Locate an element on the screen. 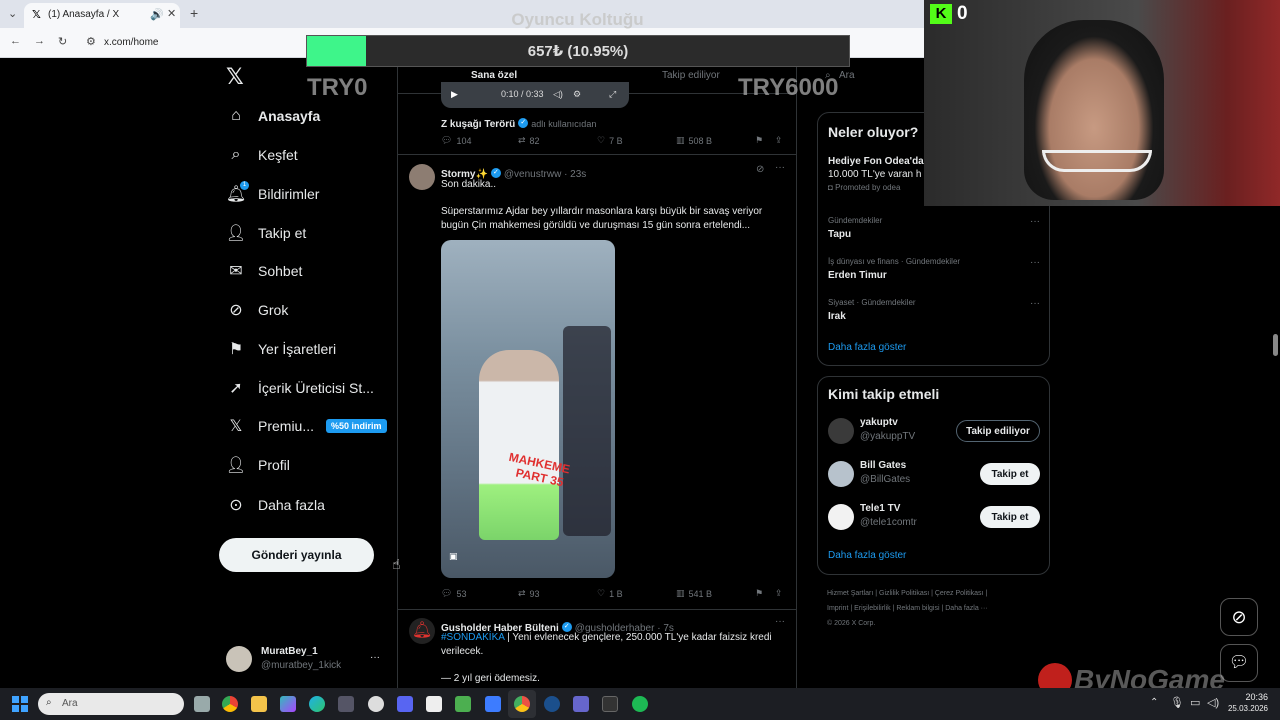 The image size is (1280, 720). account-switcher: MuratBey_1 @muratbey_1kick ··· is located at coordinates (306, 659).